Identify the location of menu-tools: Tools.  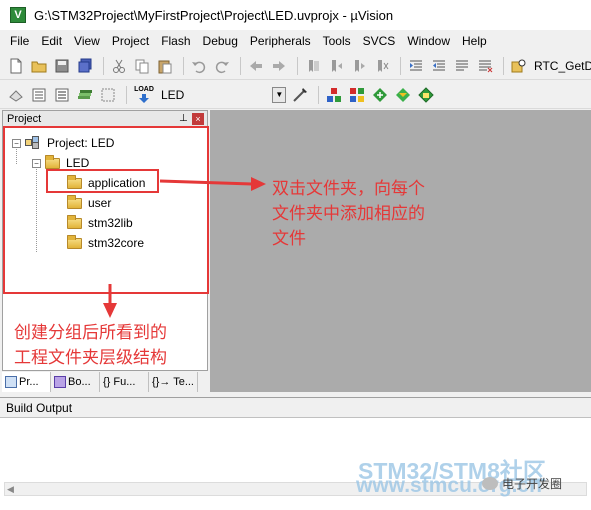
(337, 41).